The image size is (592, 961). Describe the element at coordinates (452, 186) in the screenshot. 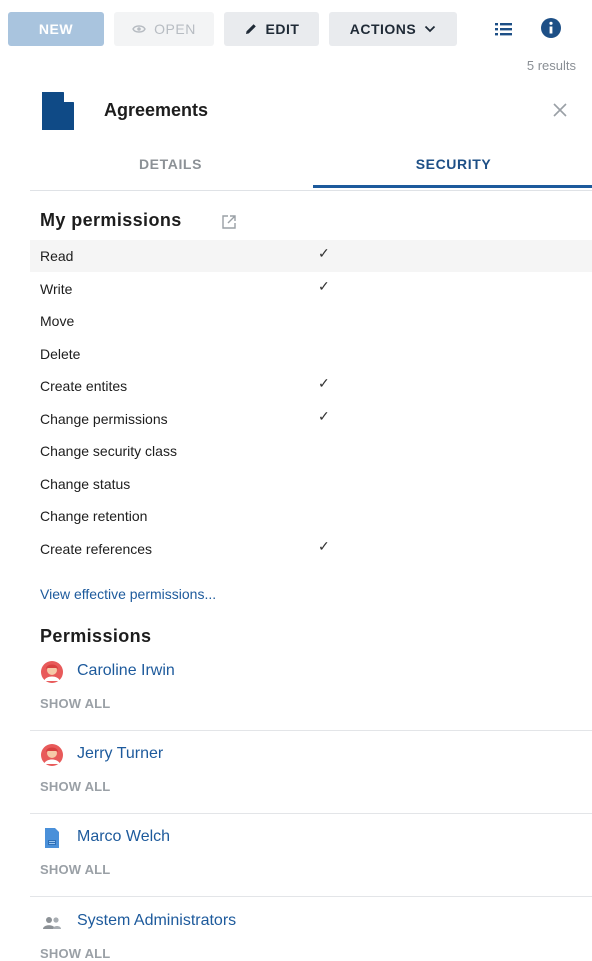

I see `active-tab-indicator` at that location.